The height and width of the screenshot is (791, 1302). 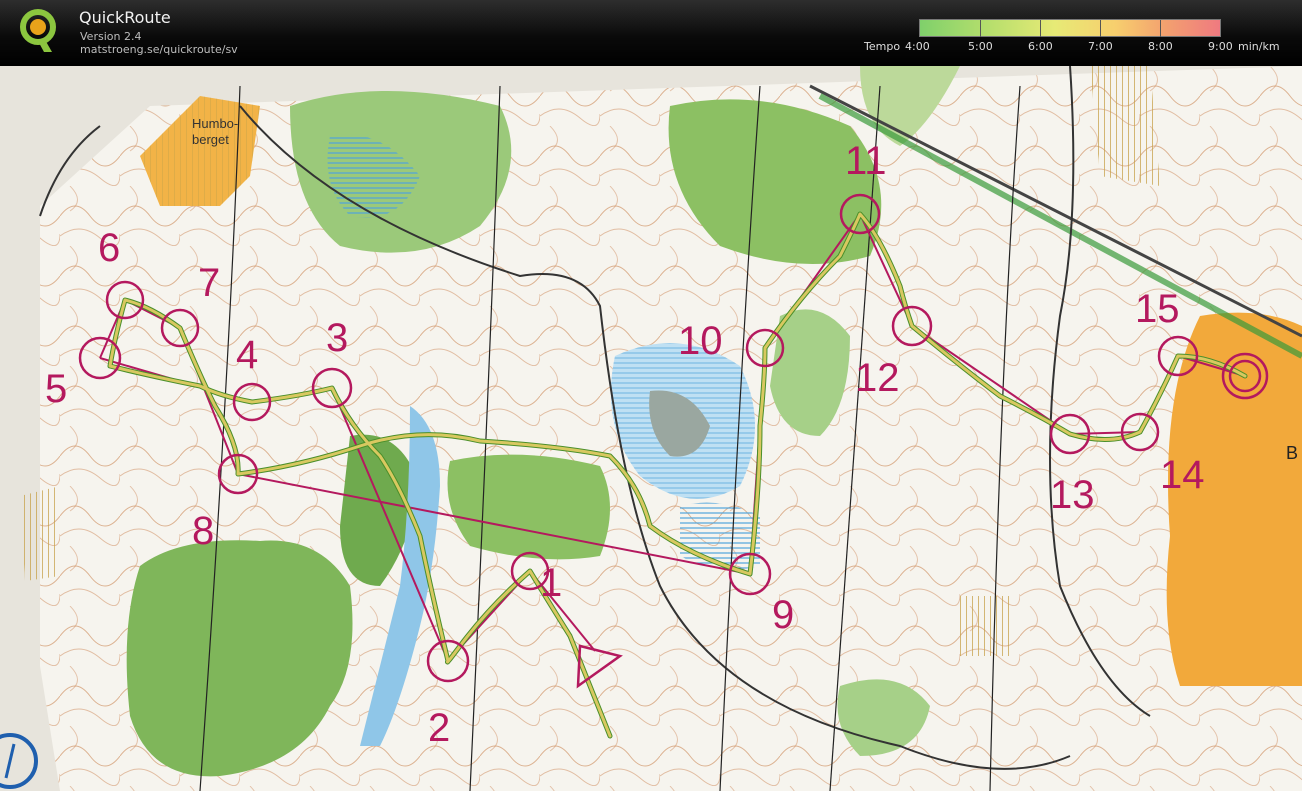 What do you see at coordinates (1157, 309) in the screenshot?
I see `control-number-15: 15` at bounding box center [1157, 309].